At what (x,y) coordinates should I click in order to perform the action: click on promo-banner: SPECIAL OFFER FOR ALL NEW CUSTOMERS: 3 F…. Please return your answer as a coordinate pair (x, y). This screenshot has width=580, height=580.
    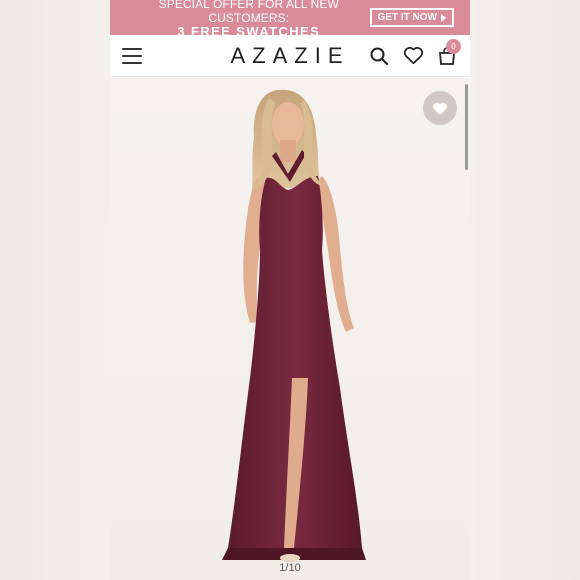
    Looking at the image, I should click on (290, 19).